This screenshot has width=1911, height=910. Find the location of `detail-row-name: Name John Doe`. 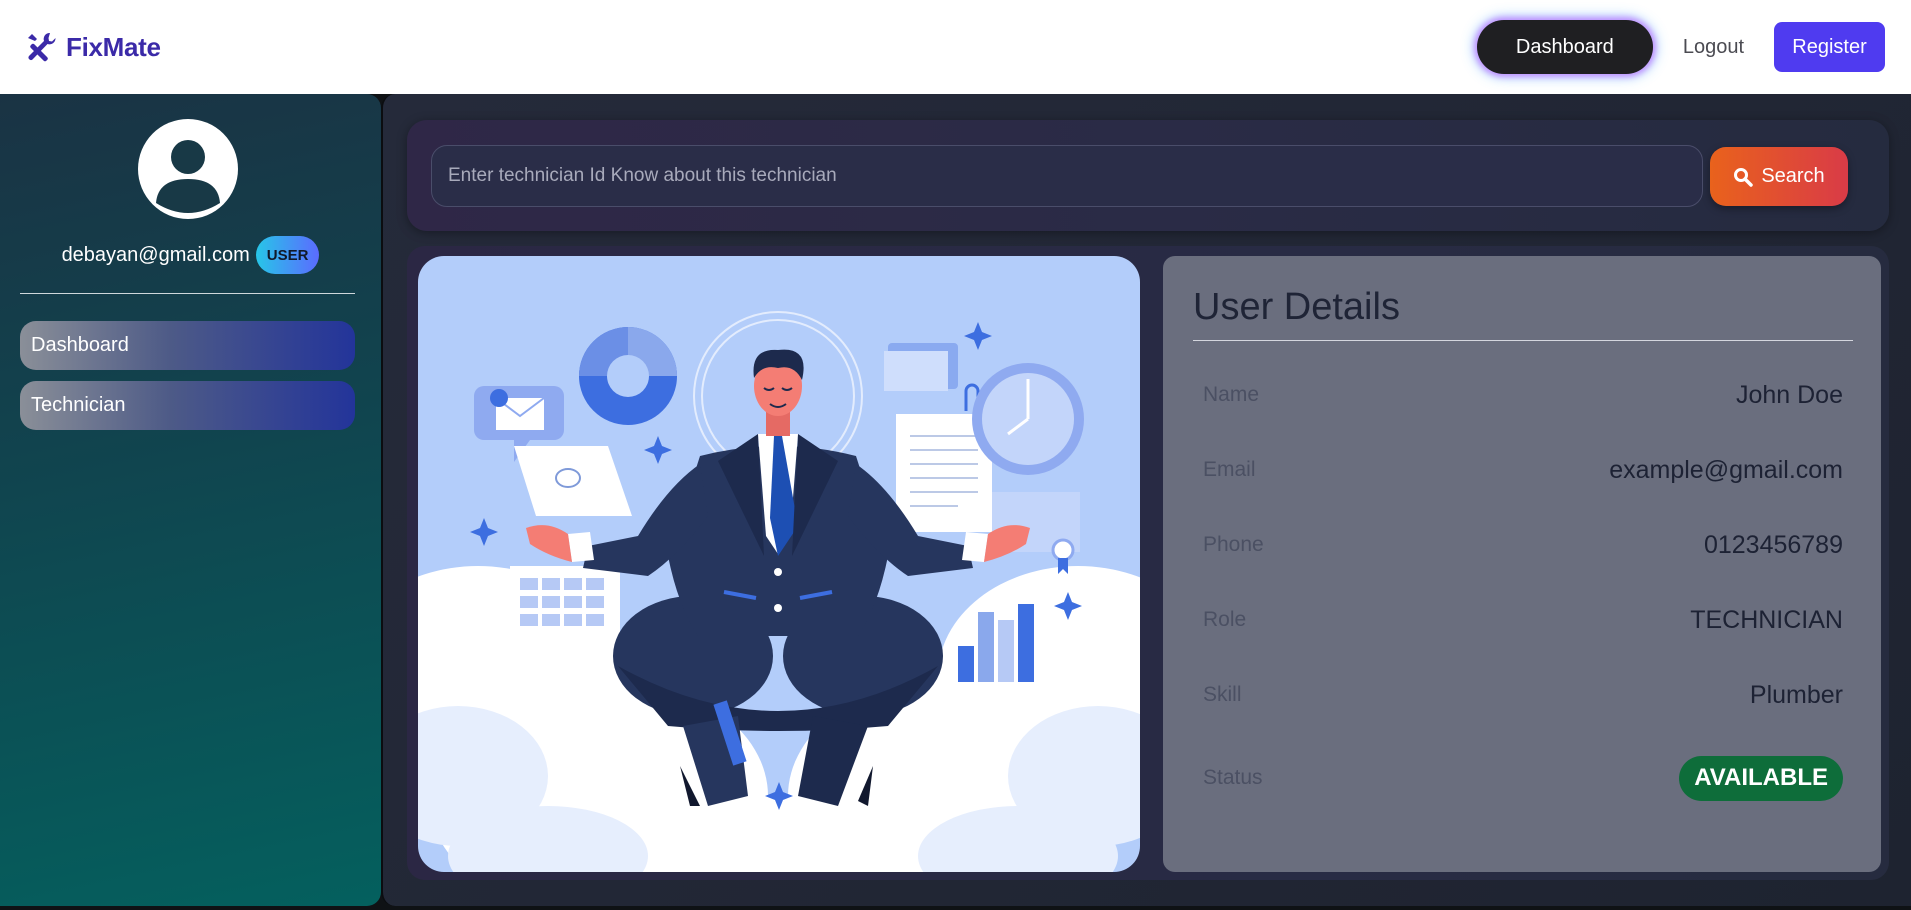

detail-row-name: Name John Doe is located at coordinates (1523, 395).